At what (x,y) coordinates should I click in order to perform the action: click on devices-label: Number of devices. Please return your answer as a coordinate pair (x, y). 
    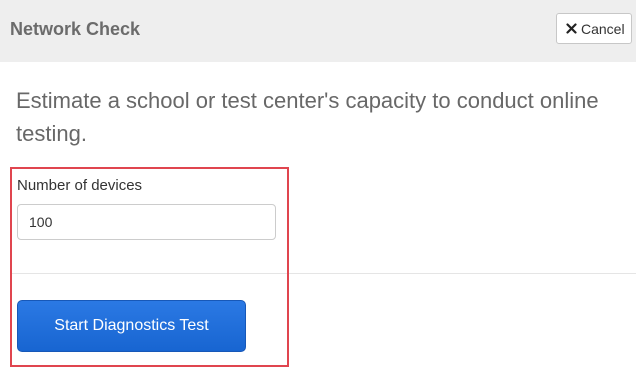
    Looking at the image, I should click on (80, 185).